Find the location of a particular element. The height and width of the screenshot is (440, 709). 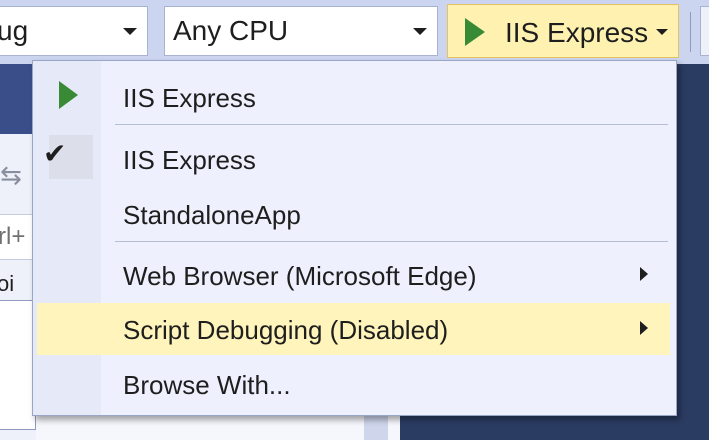

menu-item-standaloneapp: StandaloneApp is located at coordinates (354, 214).